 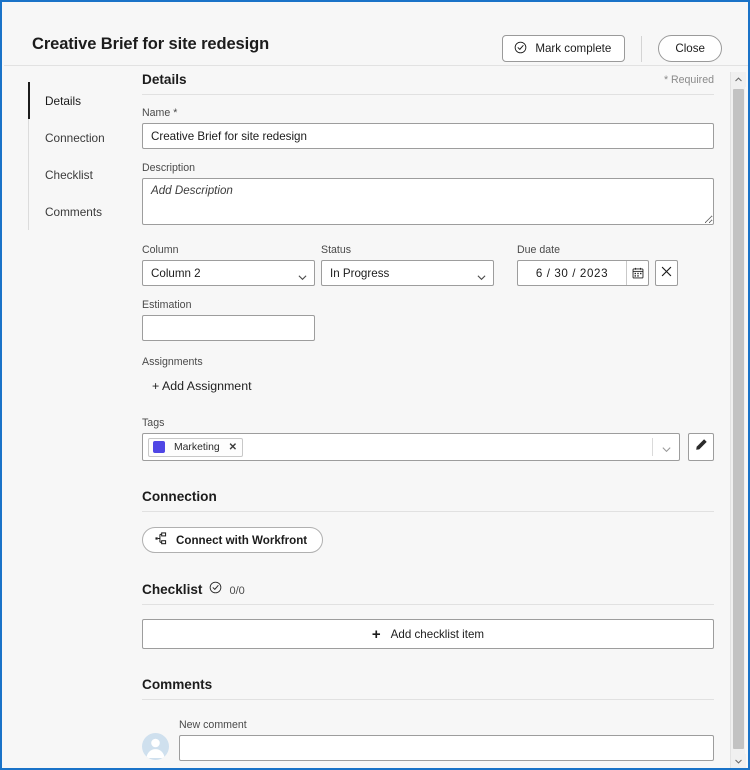 I want to click on edit-tags-button, so click(x=701, y=447).